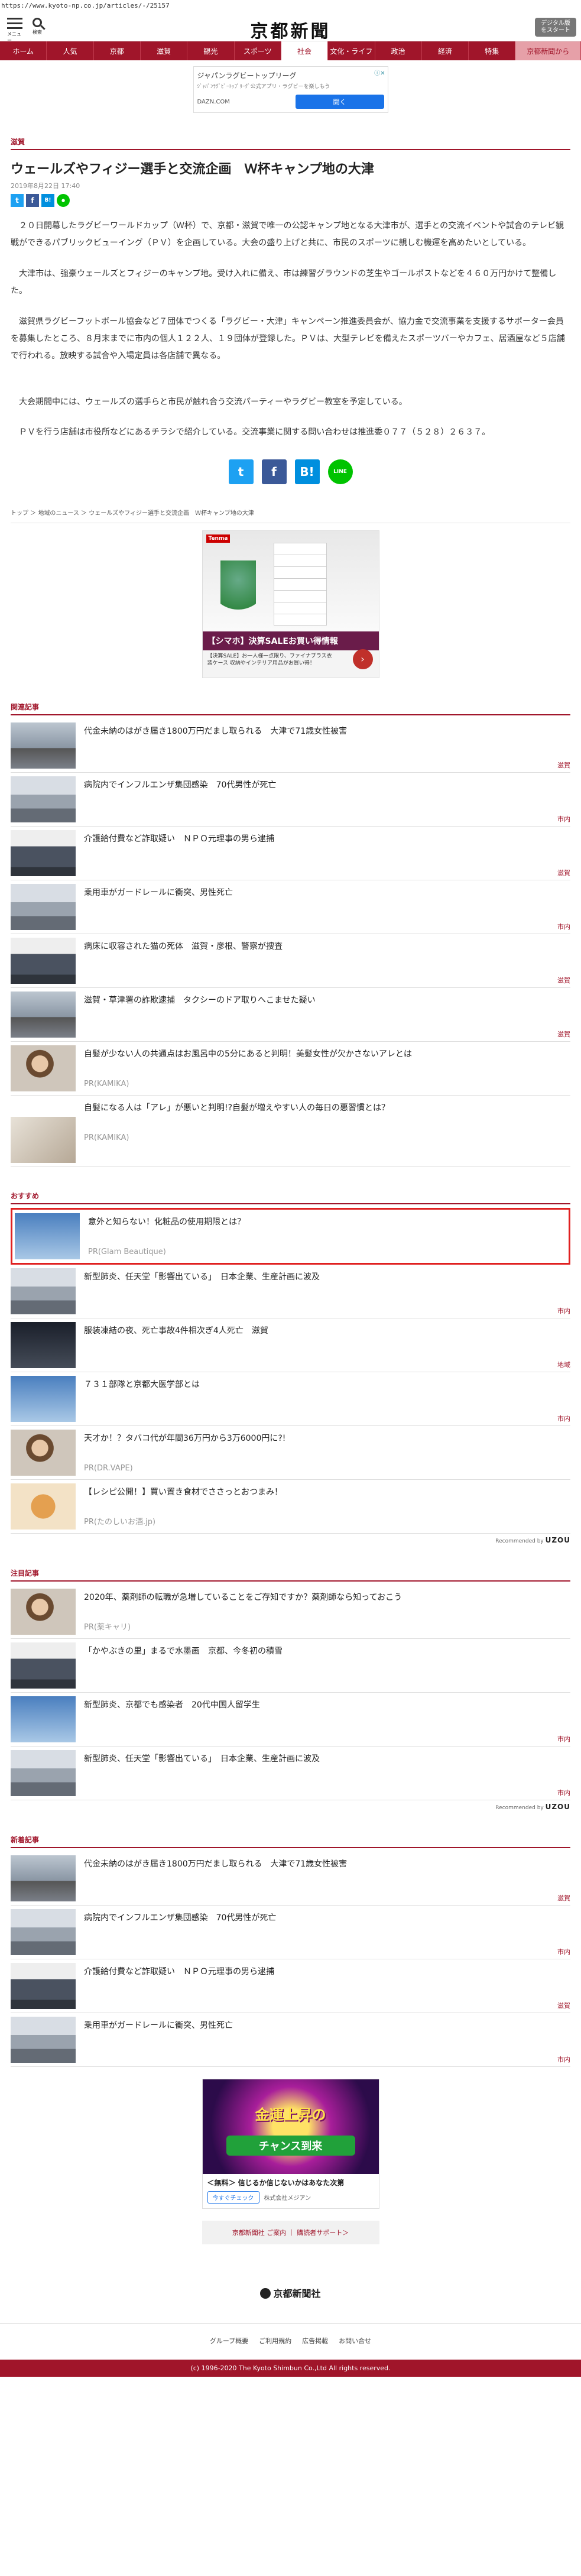 The image size is (581, 2576). What do you see at coordinates (355, 2340) in the screenshot?
I see `footer-nav-item: お問い合せ` at bounding box center [355, 2340].